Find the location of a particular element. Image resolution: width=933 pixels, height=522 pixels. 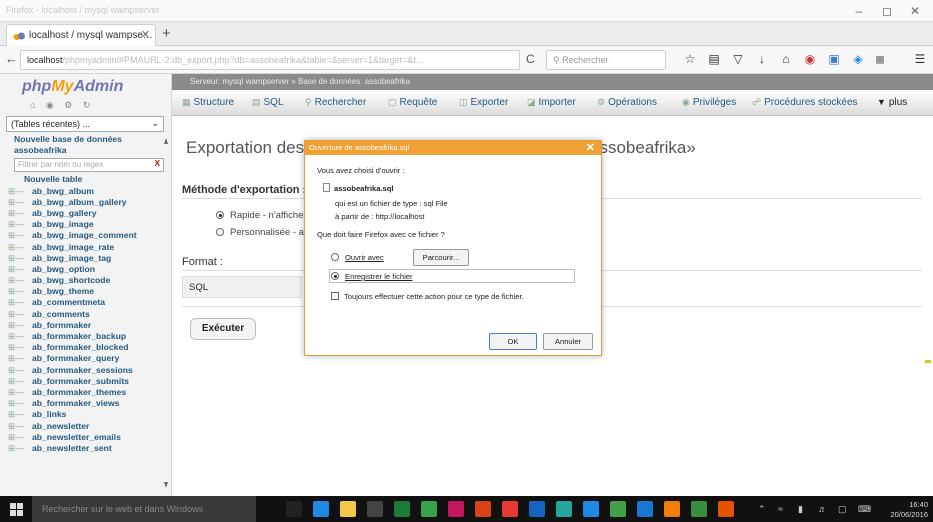

sidebar-table-item: ⊞— ab_formmaker_backup is located at coordinates (87, 336).